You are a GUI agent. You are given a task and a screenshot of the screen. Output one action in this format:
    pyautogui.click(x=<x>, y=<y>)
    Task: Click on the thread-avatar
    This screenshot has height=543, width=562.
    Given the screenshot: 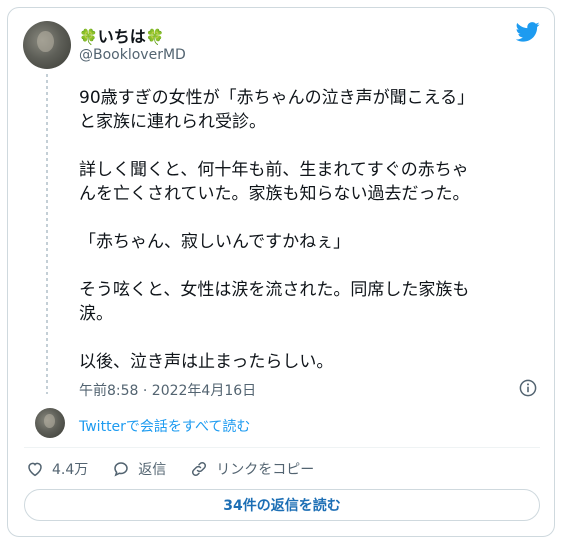 What is the action you would take?
    pyautogui.click(x=50, y=423)
    